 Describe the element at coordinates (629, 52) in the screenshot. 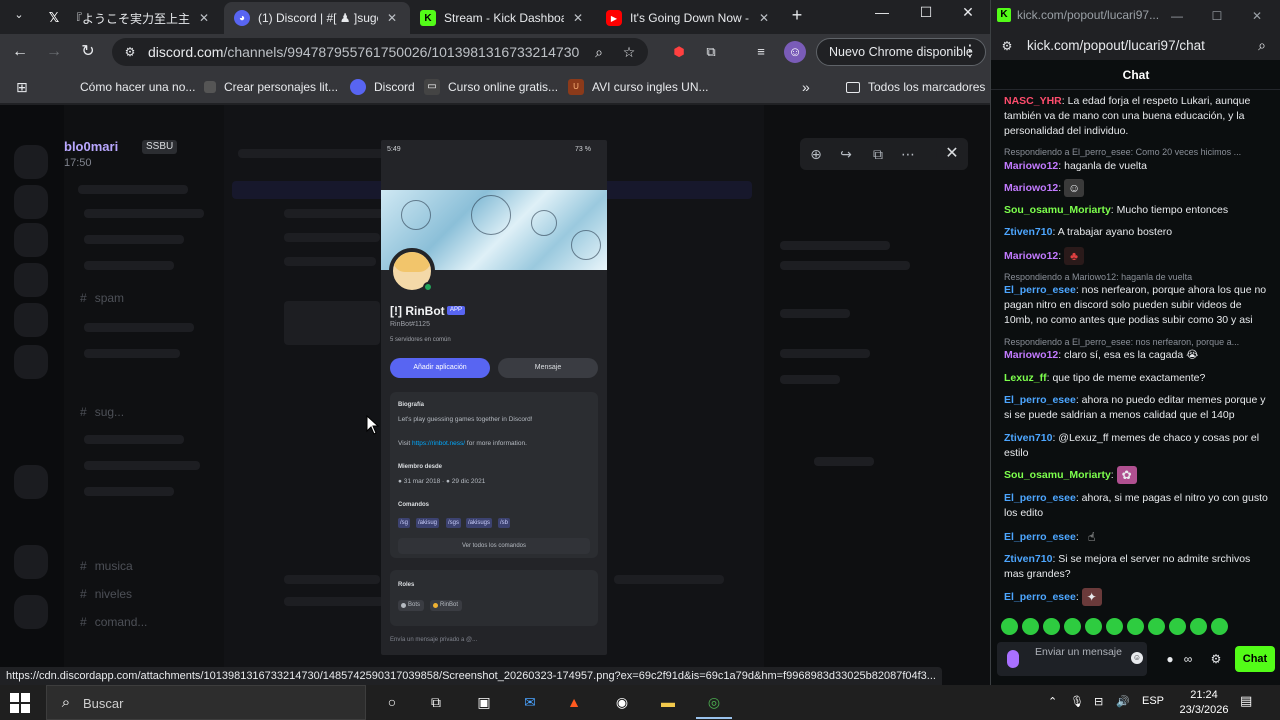

I see `bookmark-star-icon: ☆` at that location.